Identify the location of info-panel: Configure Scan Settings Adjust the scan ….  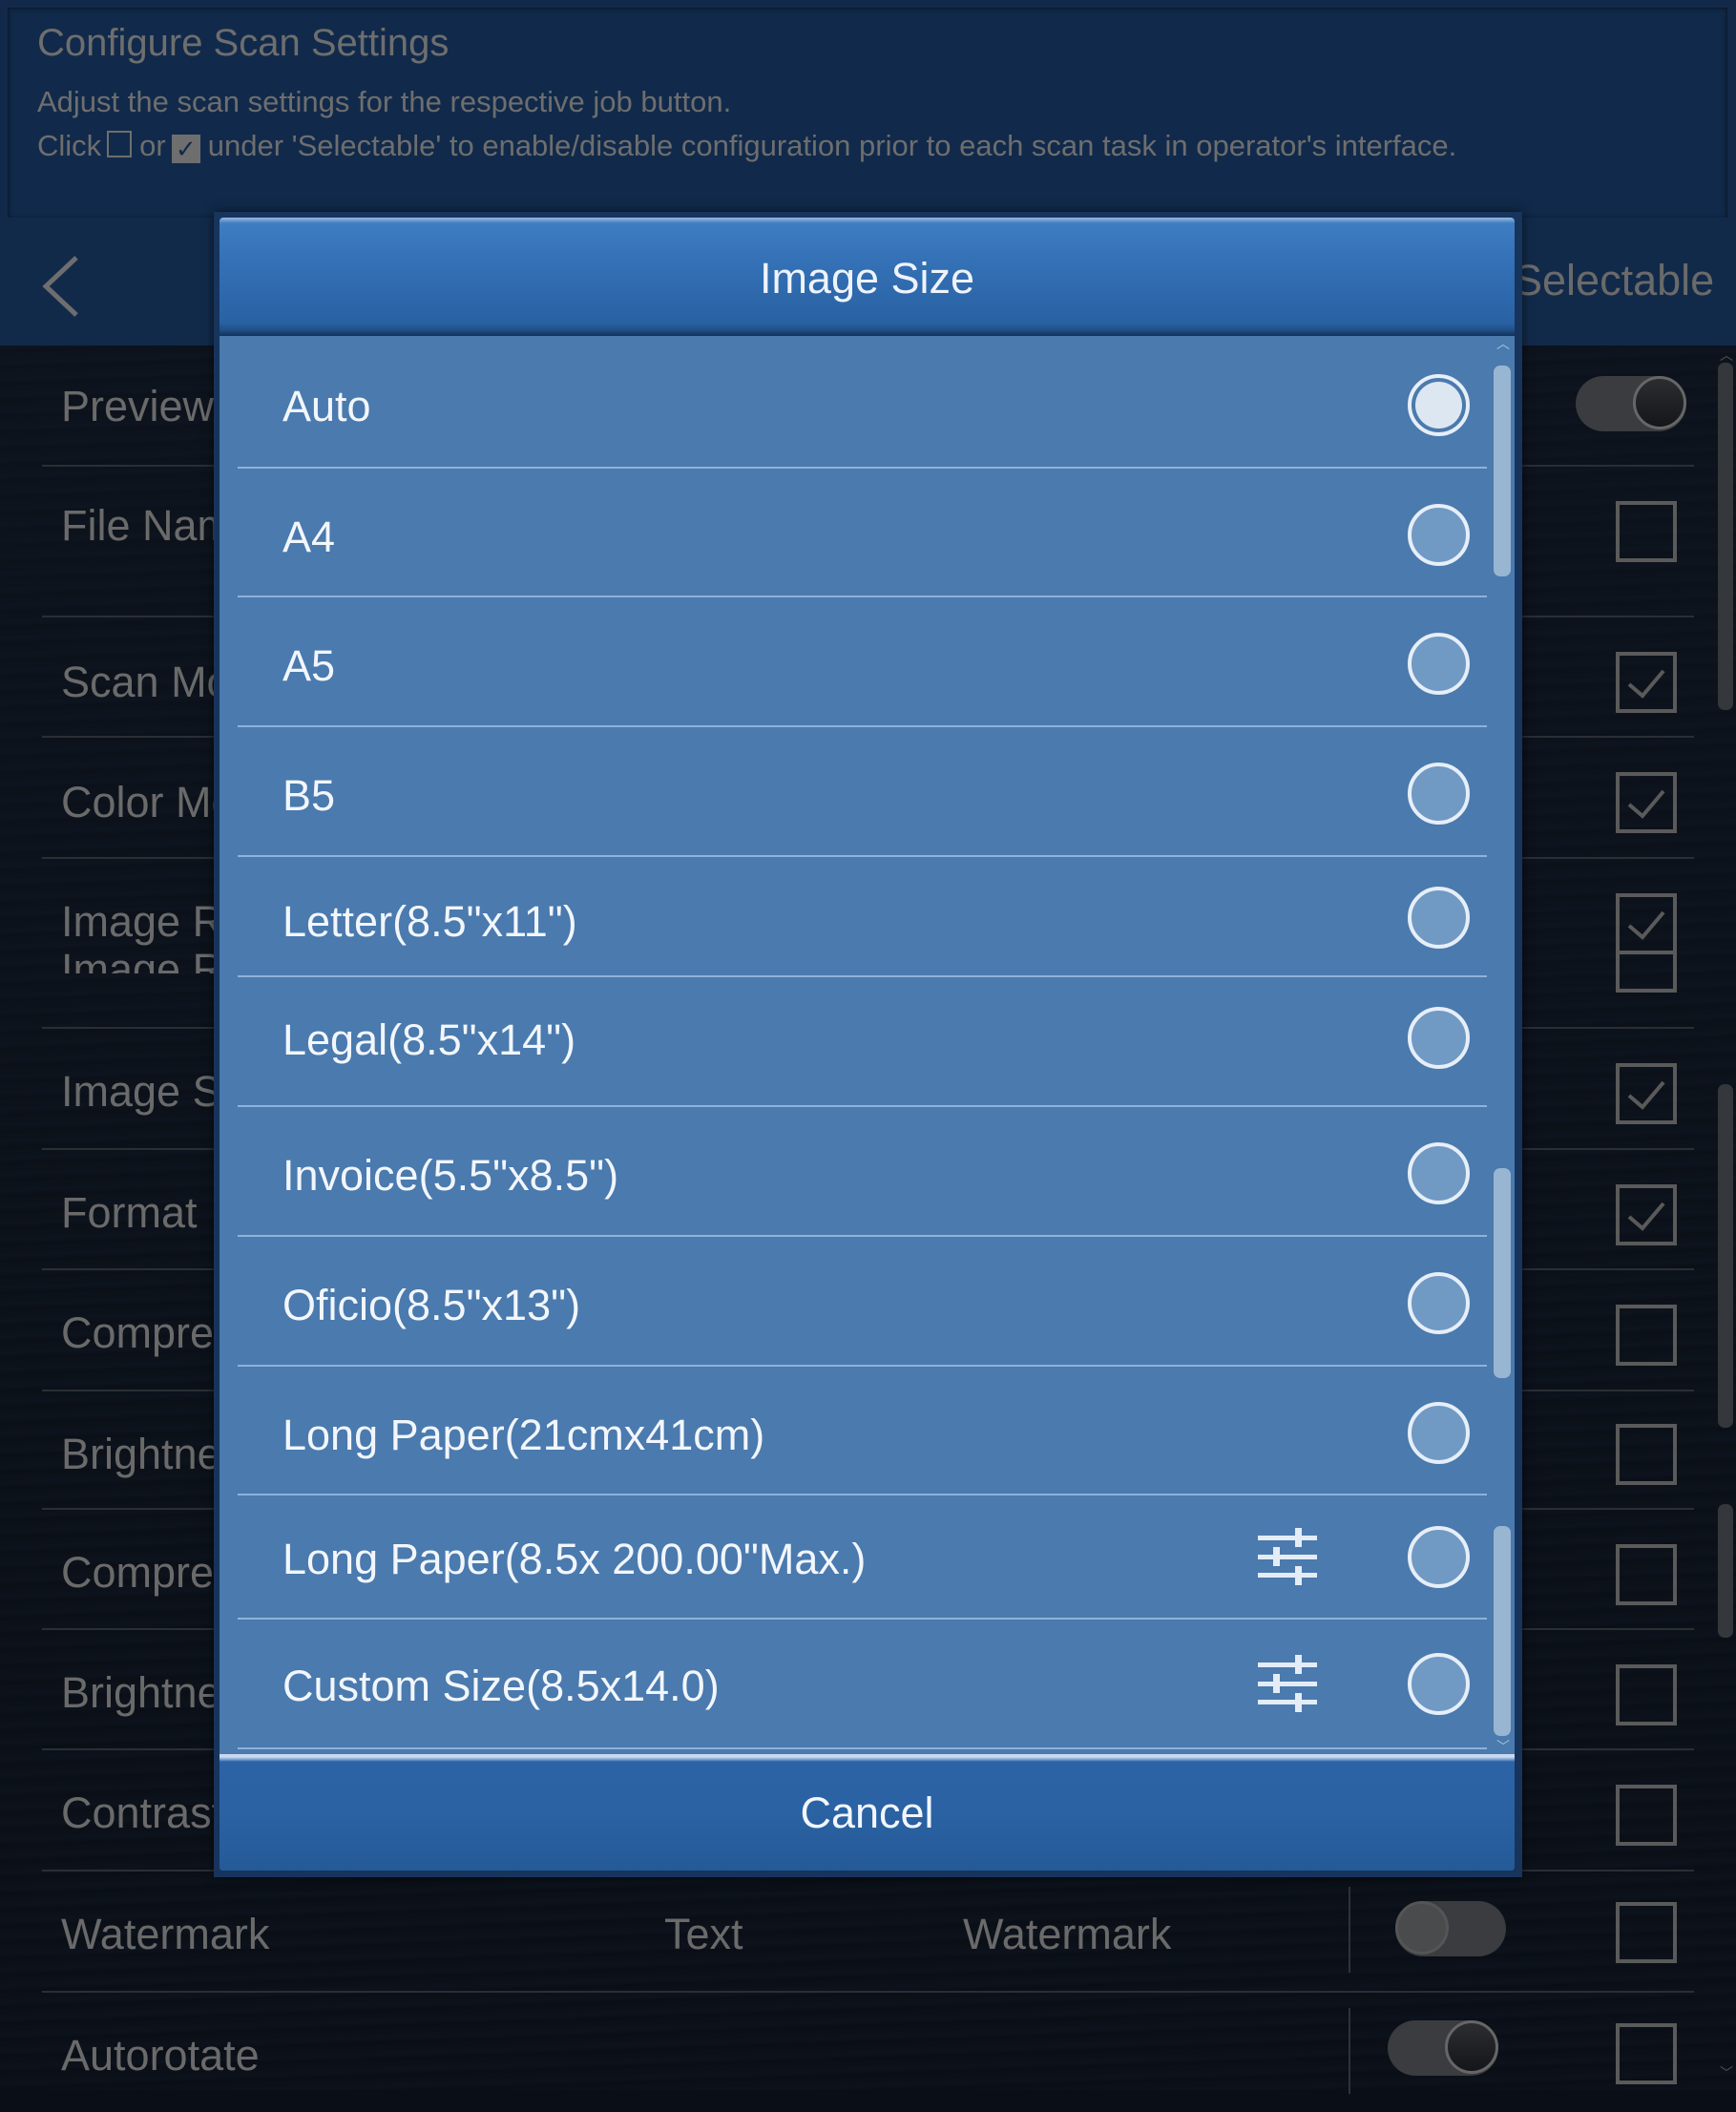
(867, 114).